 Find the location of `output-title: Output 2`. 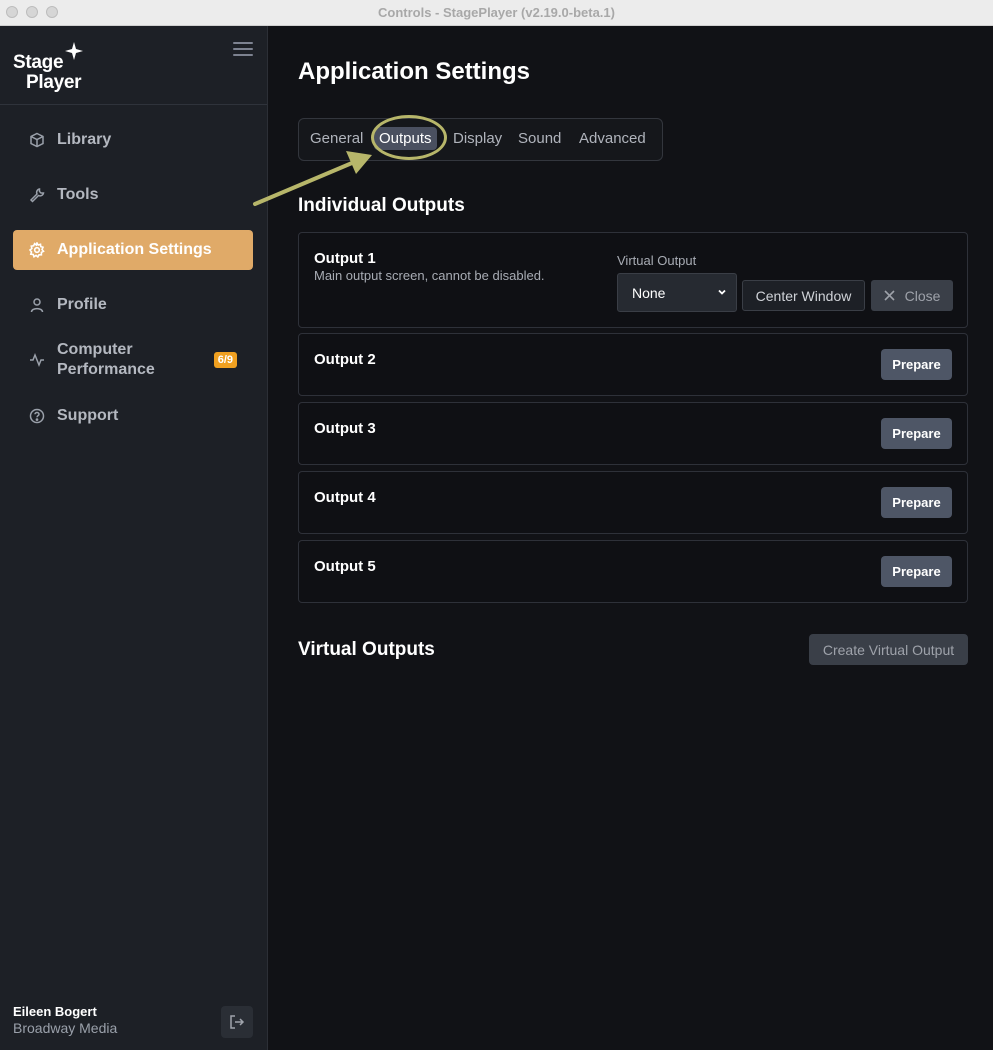

output-title: Output 2 is located at coordinates (345, 359).